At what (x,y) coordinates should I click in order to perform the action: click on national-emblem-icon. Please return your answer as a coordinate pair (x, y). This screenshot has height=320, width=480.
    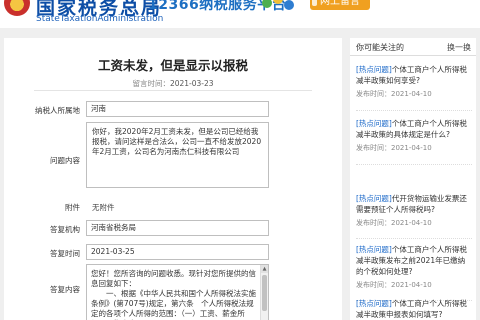
    Looking at the image, I should click on (17, 8).